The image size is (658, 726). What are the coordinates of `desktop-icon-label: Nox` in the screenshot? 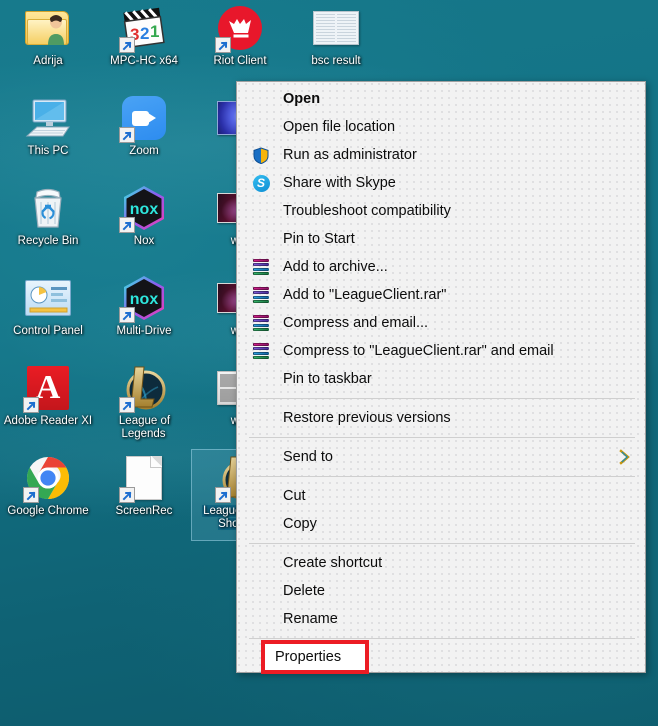 It's located at (144, 241).